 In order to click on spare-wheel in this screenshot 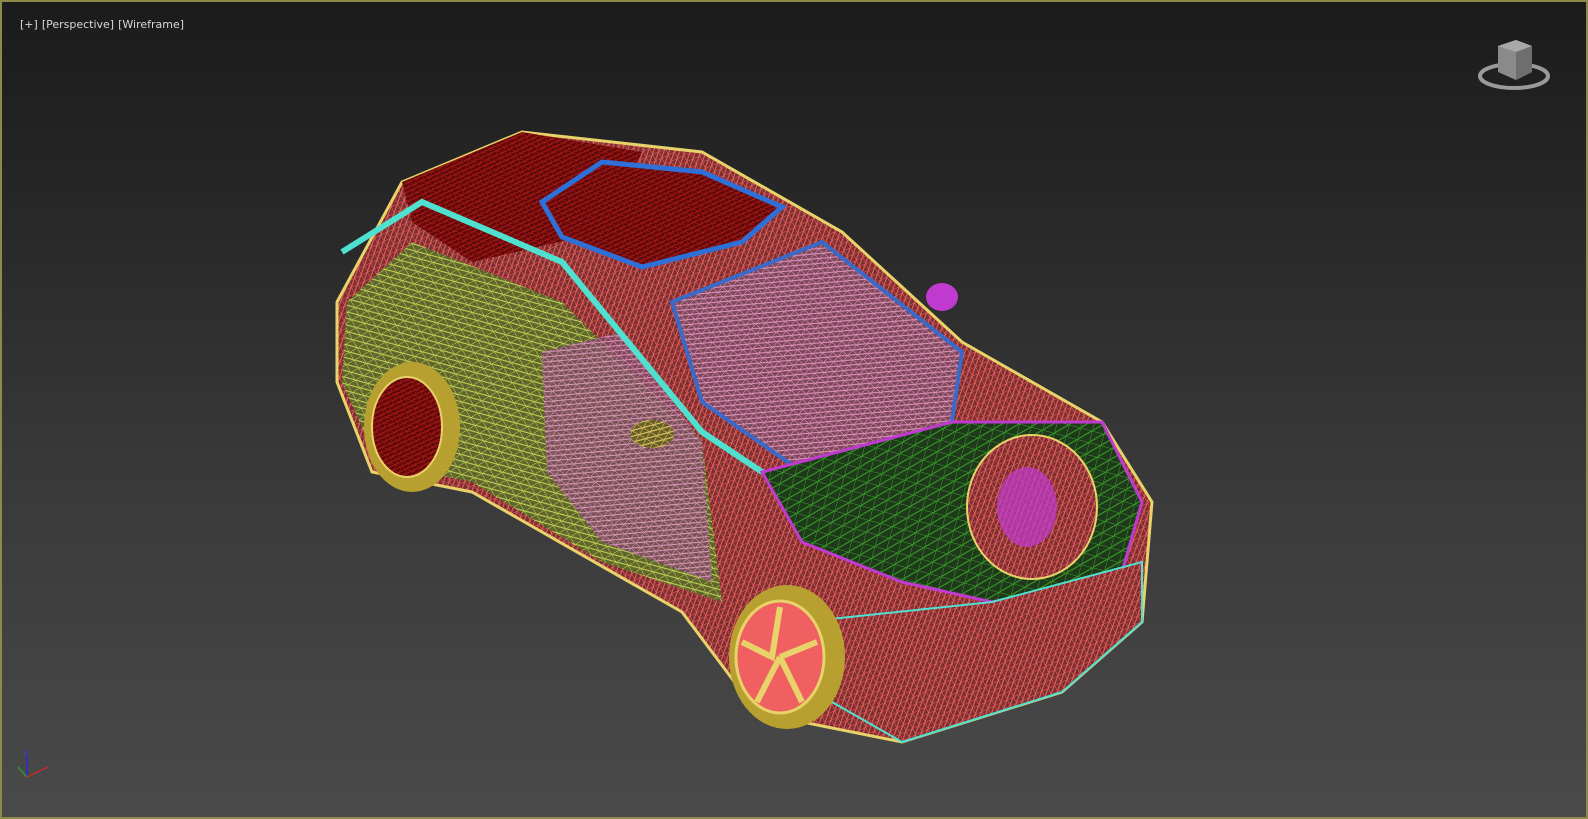, I will do `click(1032, 507)`.